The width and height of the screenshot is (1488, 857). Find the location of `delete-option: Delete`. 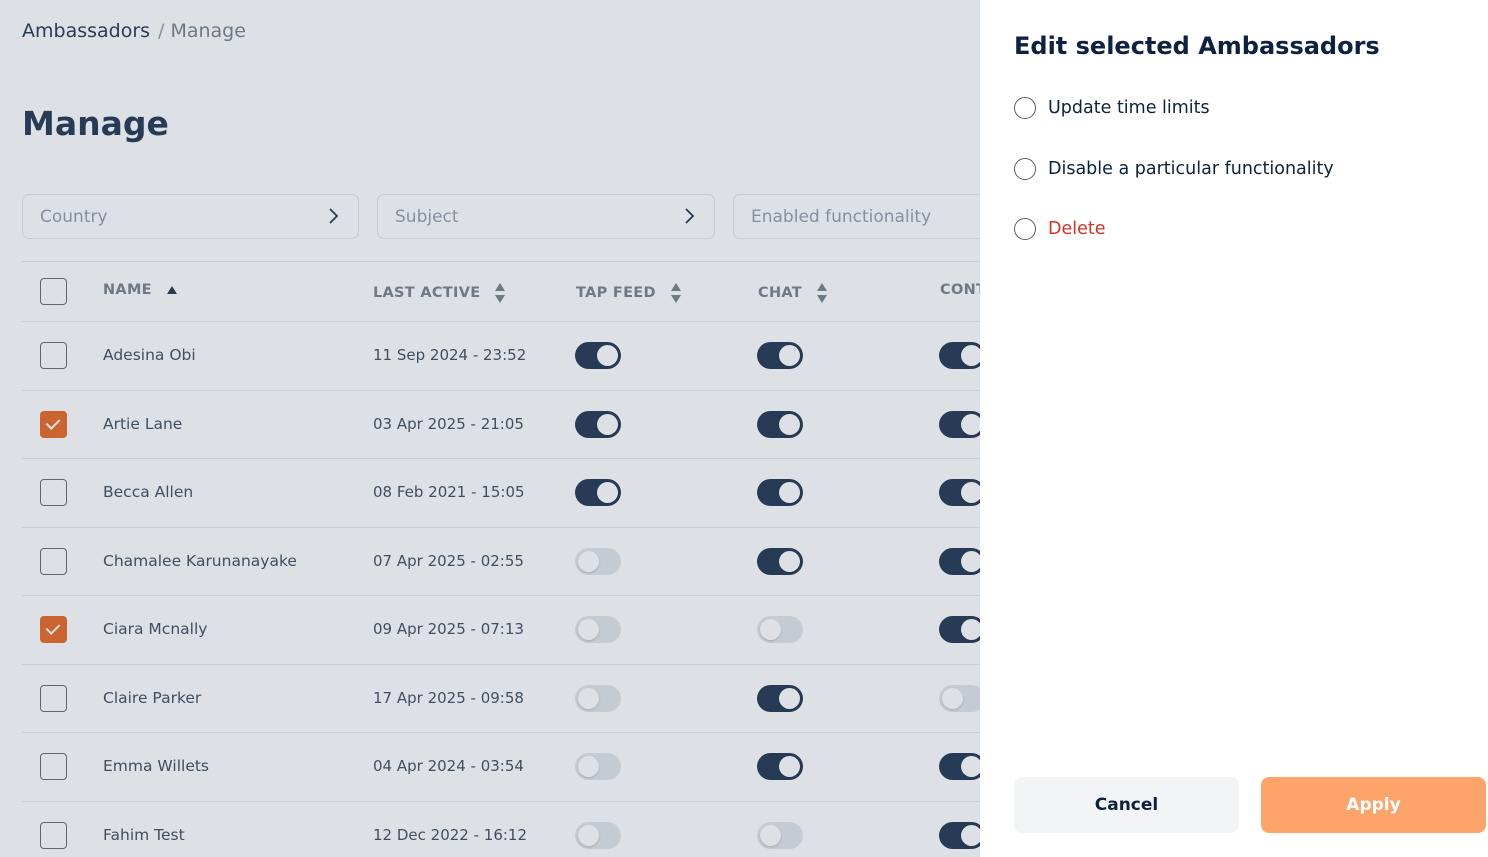

delete-option: Delete is located at coordinates (1060, 229).